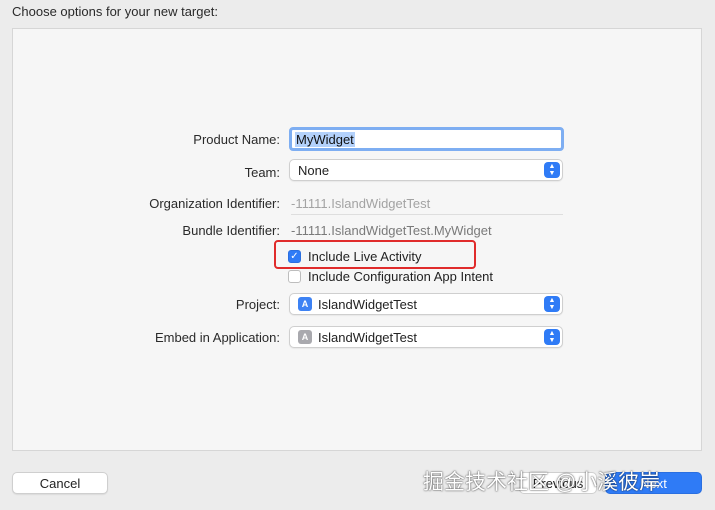 The width and height of the screenshot is (715, 510). I want to click on dialog-heading: Choose options for your new target:, so click(115, 11).